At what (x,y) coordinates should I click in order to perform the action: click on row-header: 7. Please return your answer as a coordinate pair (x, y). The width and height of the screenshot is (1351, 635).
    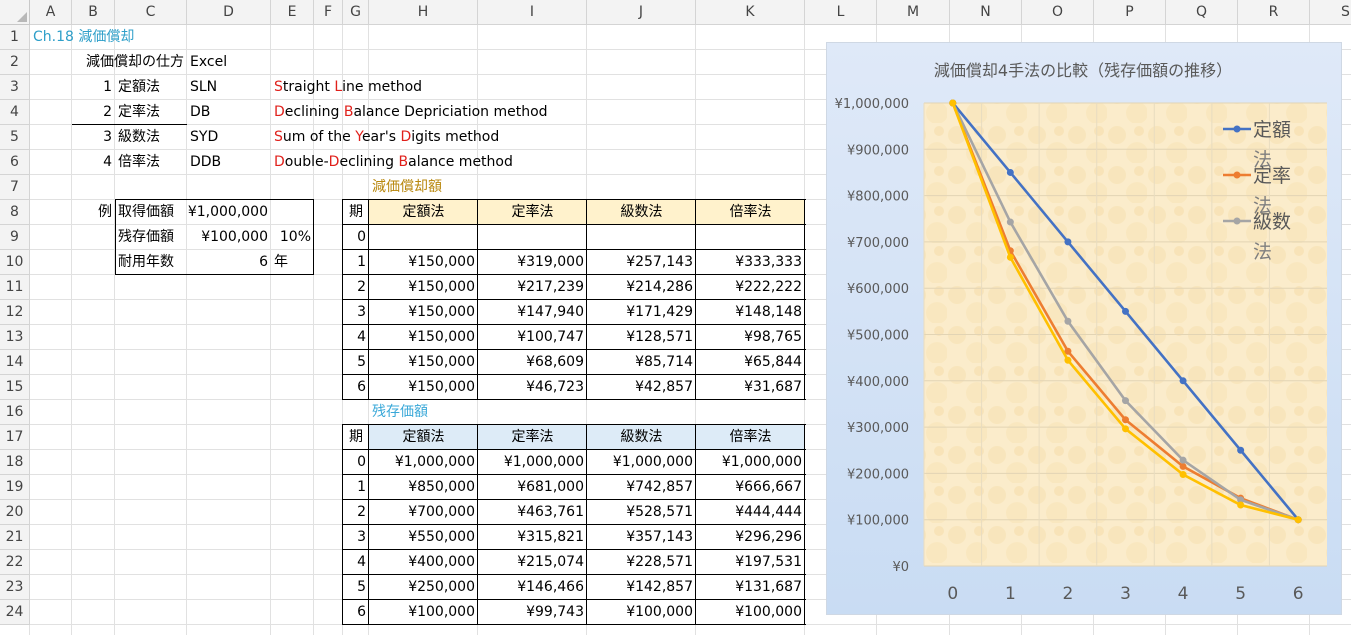
    Looking at the image, I should click on (15, 187).